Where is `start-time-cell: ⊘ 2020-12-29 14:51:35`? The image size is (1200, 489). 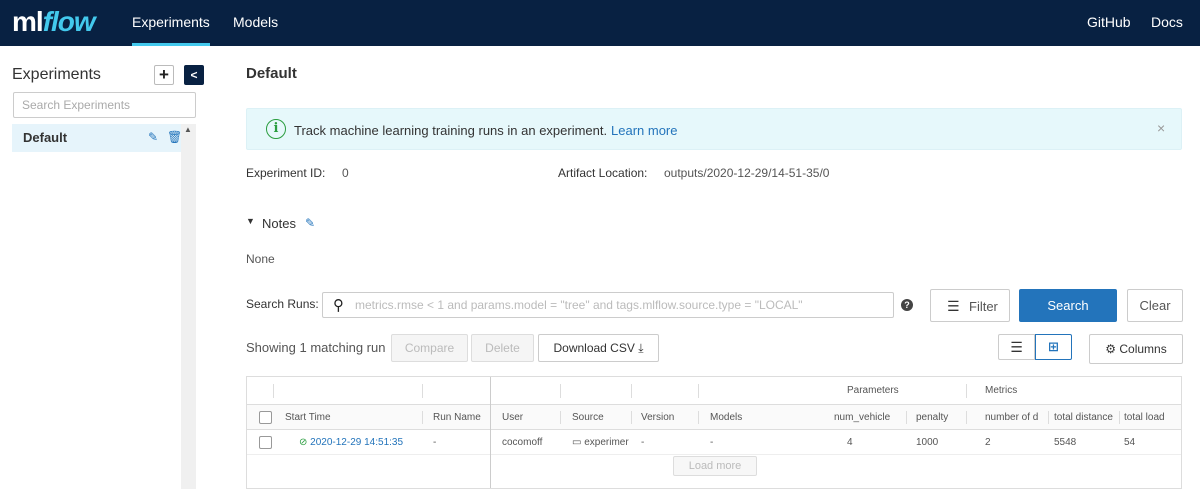
start-time-cell: ⊘ 2020-12-29 14:51:35 is located at coordinates (359, 442).